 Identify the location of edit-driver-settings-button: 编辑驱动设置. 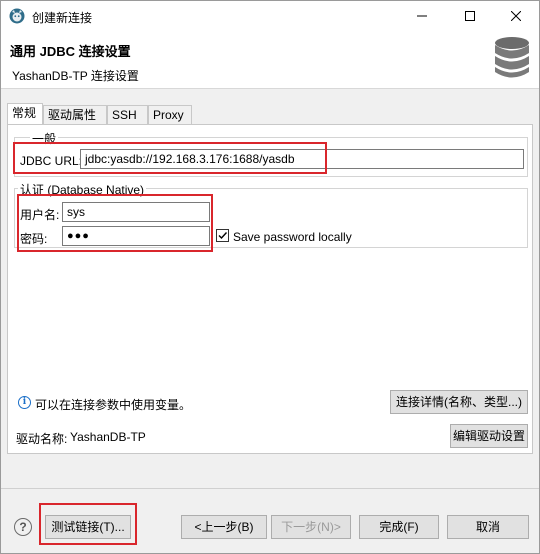
(489, 436).